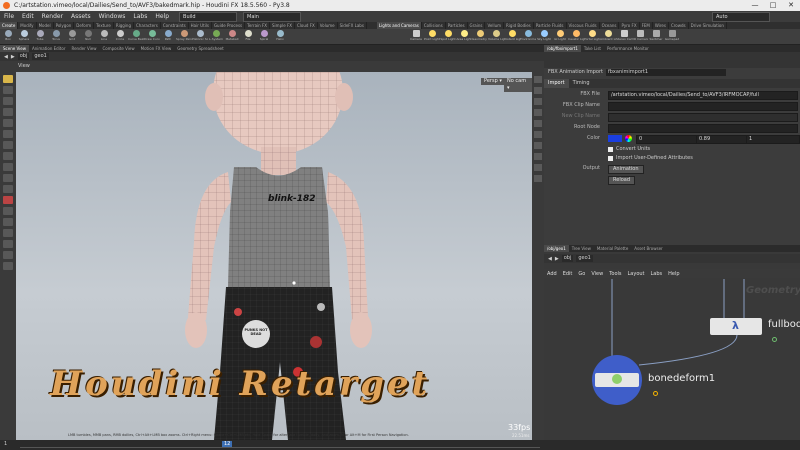 Image resolution: width=800 pixels, height=450 pixels. What do you see at coordinates (703, 106) in the screenshot?
I see `fbx-clip-name-field` at bounding box center [703, 106].